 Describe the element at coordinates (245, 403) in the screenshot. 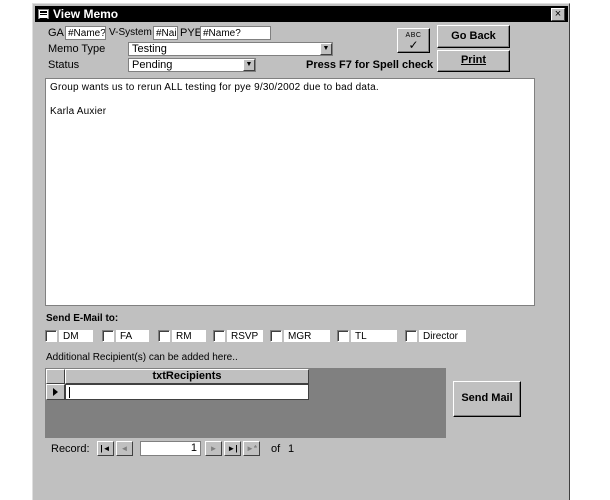

I see `recipients-subform: txtRecipients` at that location.